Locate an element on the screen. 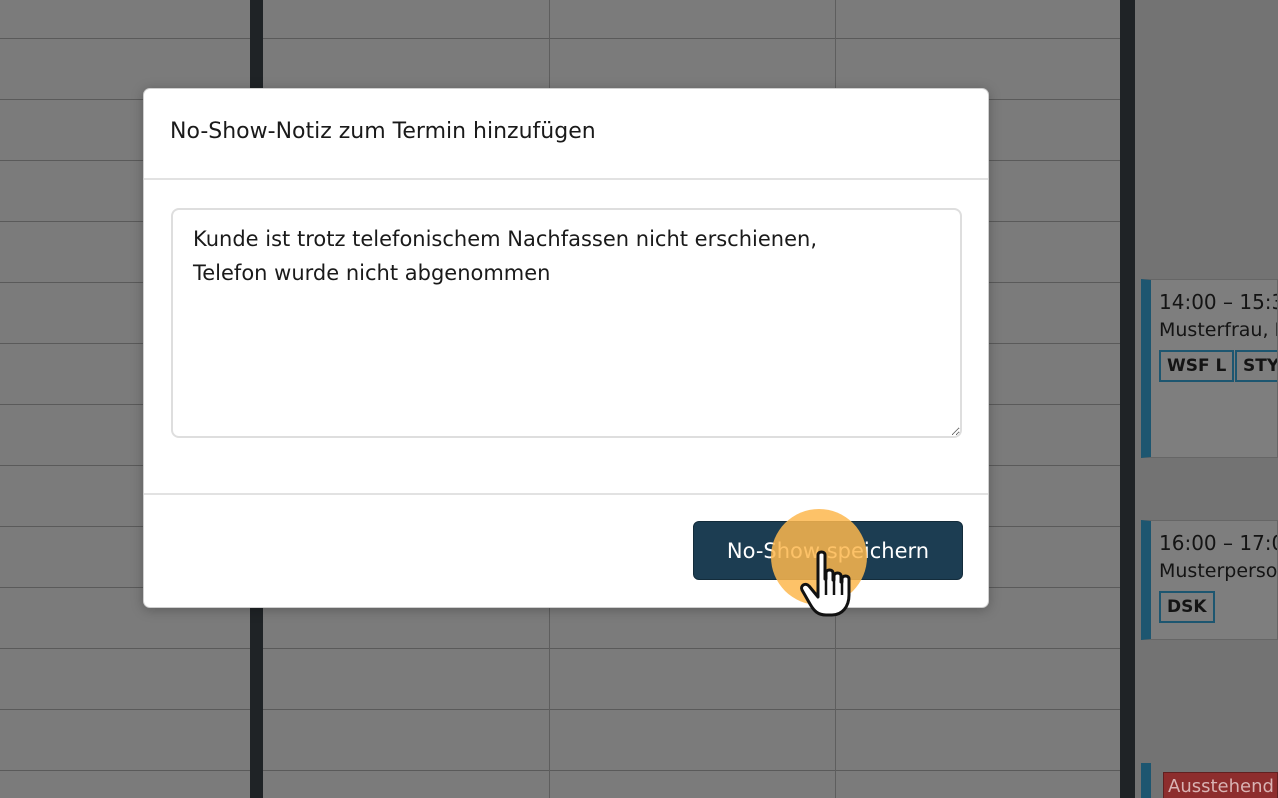 The image size is (1278, 798). dialog-header: No-Show-Notiz zum Termin hinzufügen is located at coordinates (566, 134).